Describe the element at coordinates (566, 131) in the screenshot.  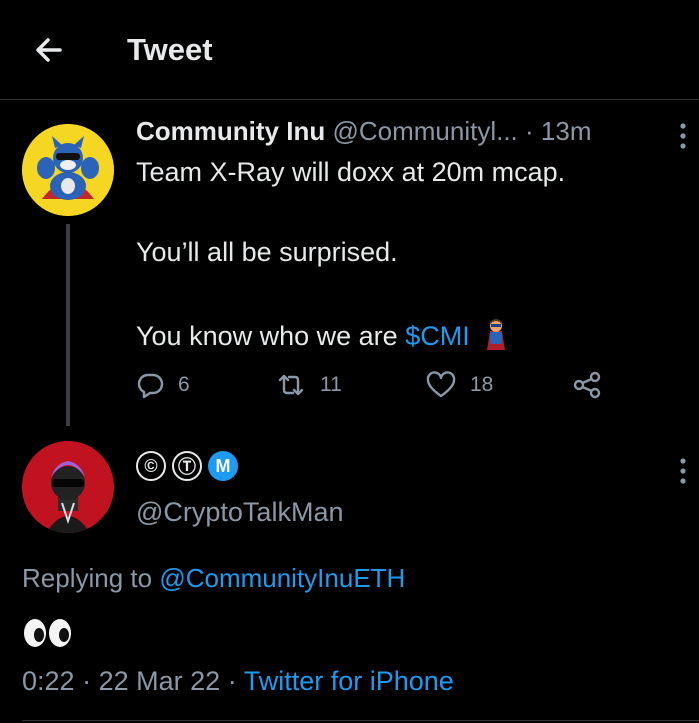
I see `tweet-time: 13m` at that location.